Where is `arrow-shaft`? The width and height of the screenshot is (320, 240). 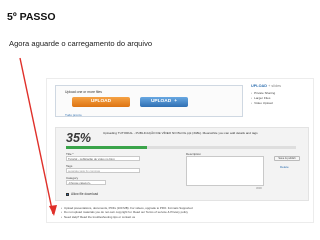
arrow-shaft is located at coordinates (36, 136).